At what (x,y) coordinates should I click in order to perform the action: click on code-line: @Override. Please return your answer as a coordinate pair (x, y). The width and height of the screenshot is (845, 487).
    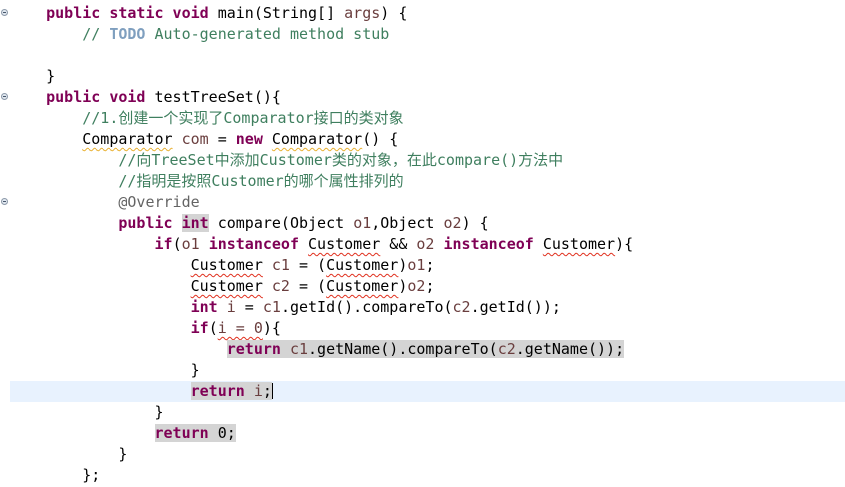
    Looking at the image, I should click on (427, 202).